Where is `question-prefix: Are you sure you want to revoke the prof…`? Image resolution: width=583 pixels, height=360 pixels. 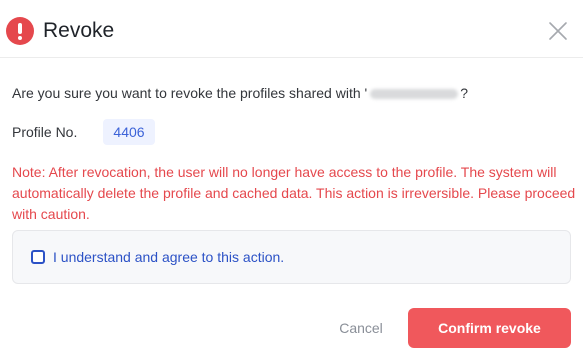 question-prefix: Are you sure you want to revoke the prof… is located at coordinates (190, 93).